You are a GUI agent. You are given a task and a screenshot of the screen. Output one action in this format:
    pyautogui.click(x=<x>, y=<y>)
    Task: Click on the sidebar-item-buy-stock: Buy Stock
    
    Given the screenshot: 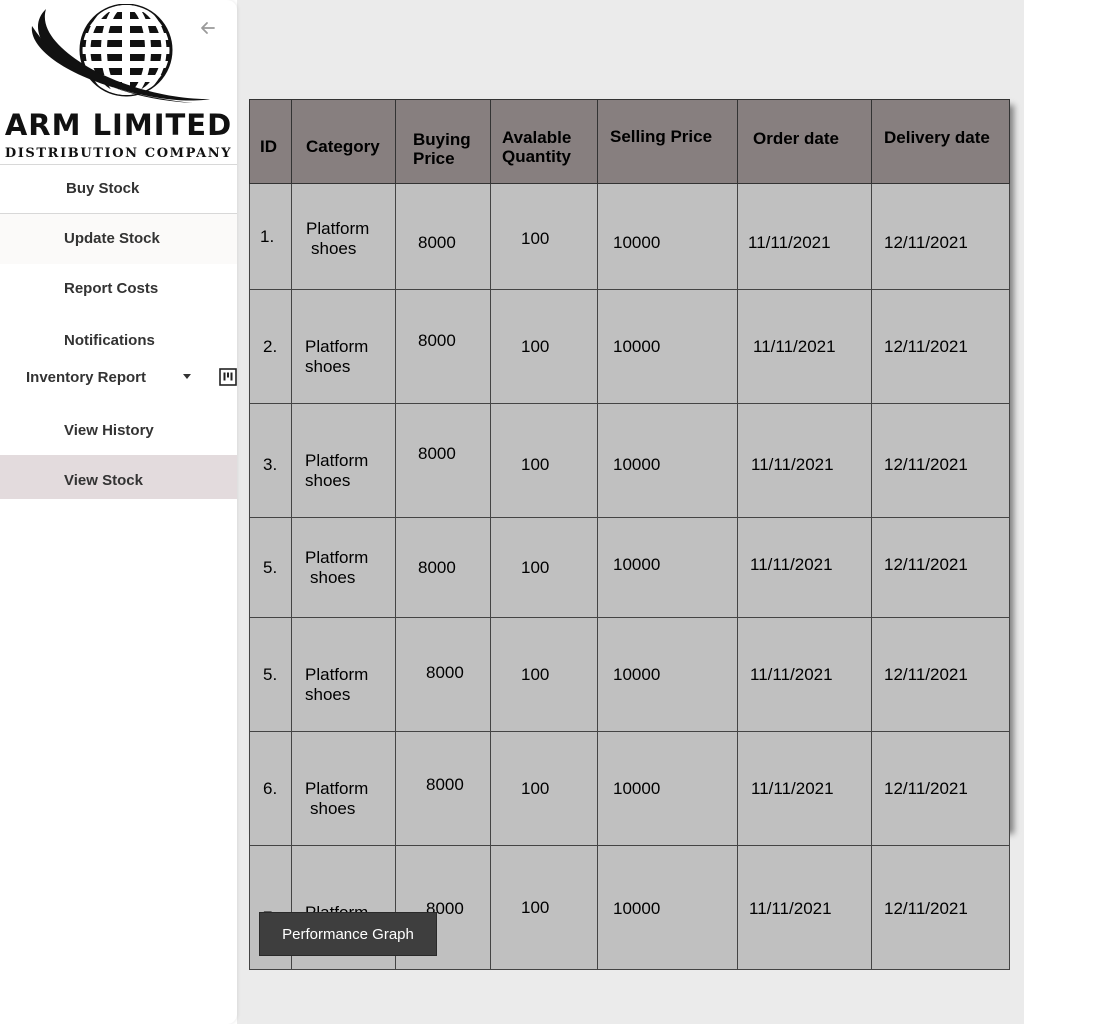 What is the action you would take?
    pyautogui.click(x=118, y=189)
    